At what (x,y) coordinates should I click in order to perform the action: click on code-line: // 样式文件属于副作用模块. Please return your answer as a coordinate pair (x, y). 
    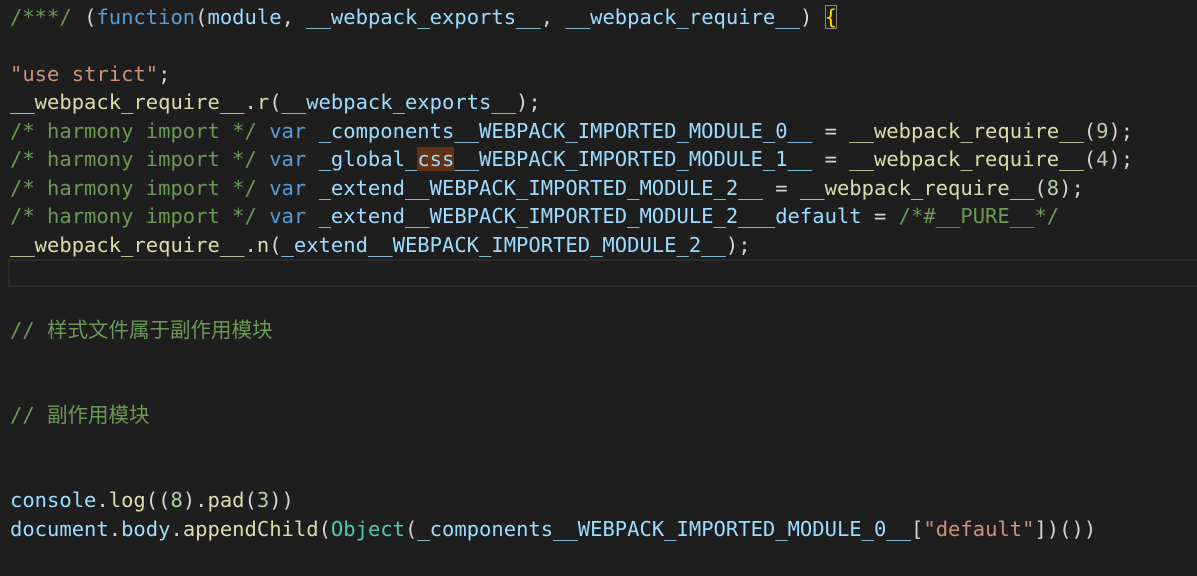
    Looking at the image, I should click on (598, 330).